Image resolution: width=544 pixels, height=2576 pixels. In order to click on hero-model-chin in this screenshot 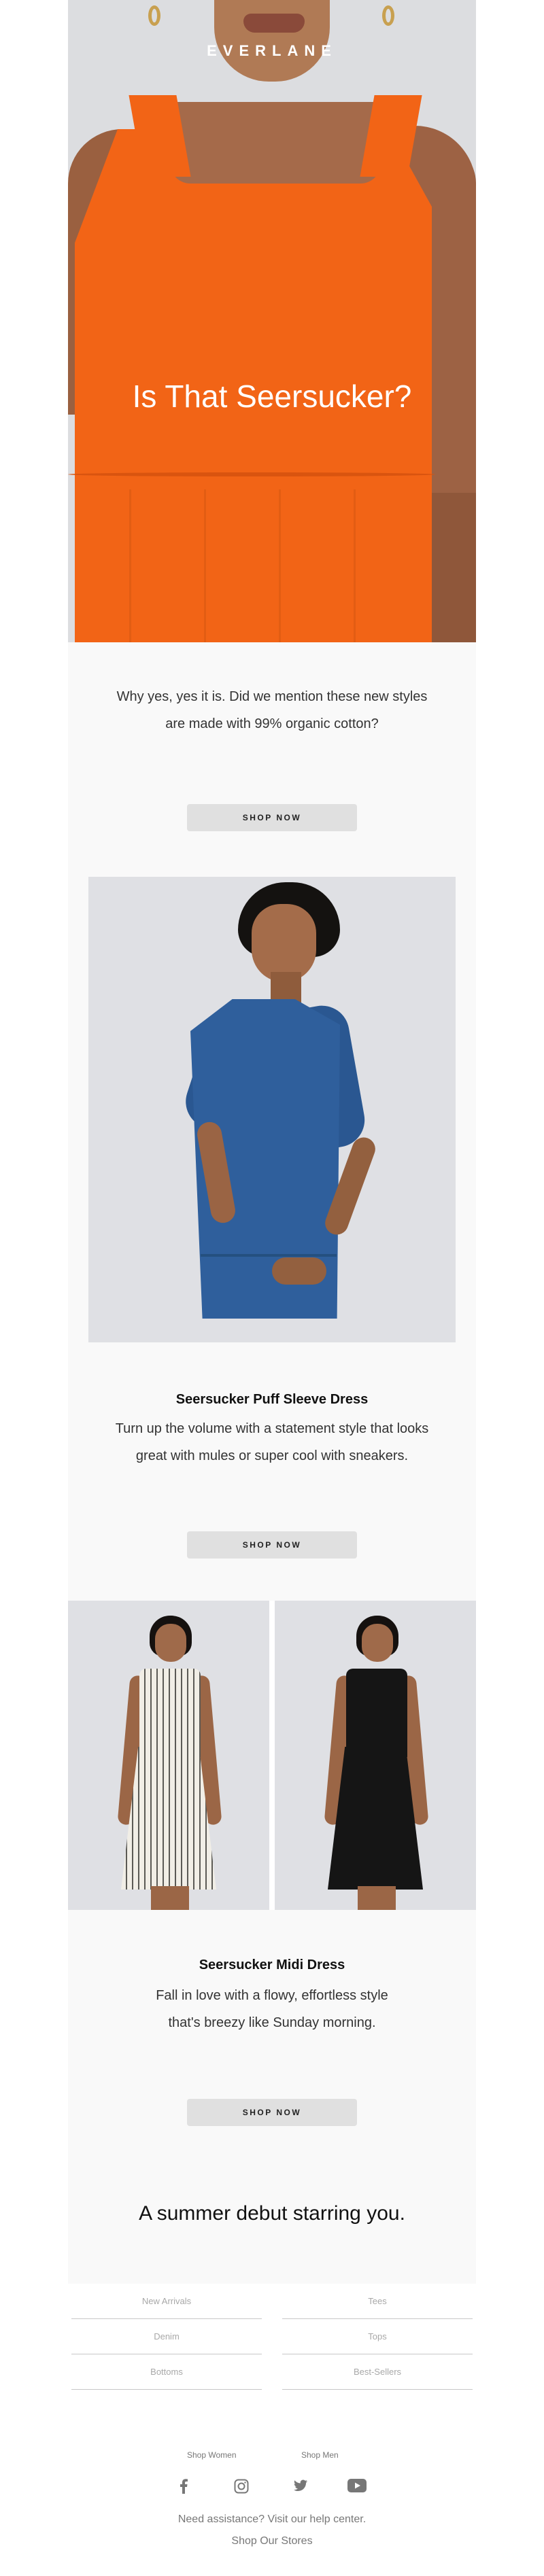, I will do `click(272, 41)`.